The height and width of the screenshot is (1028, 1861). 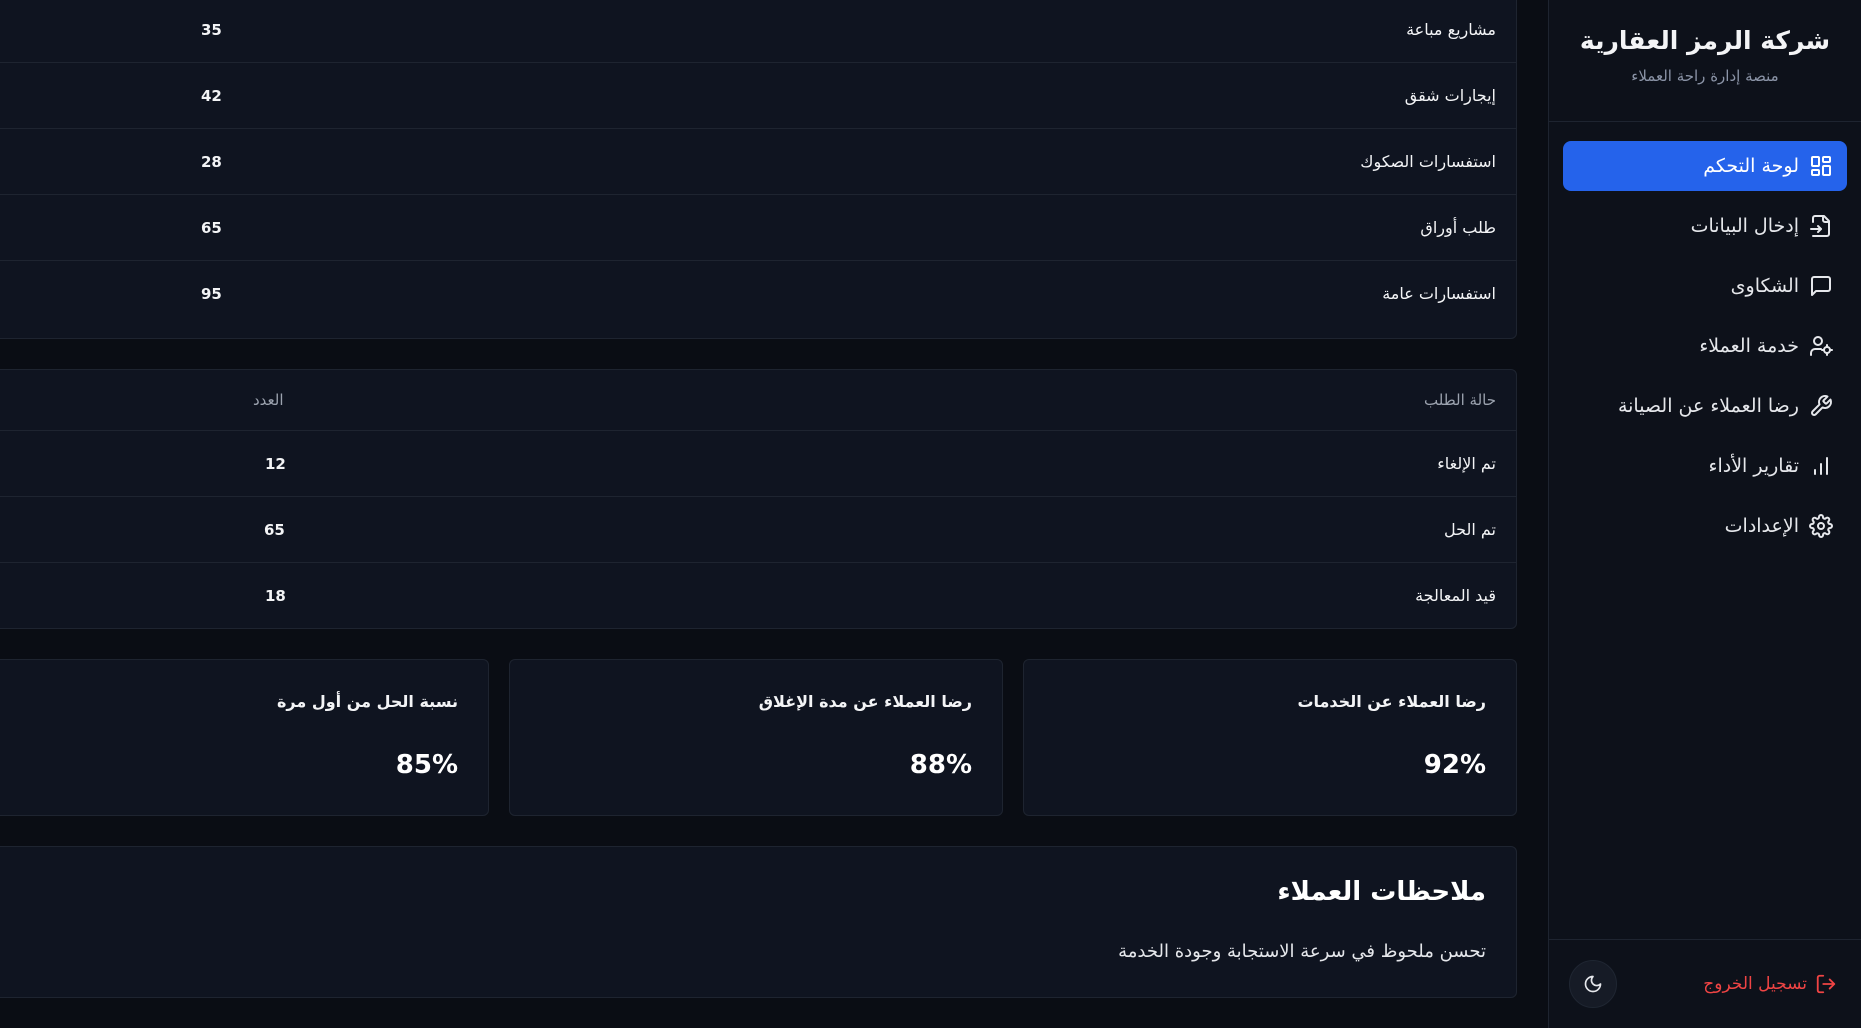 What do you see at coordinates (367, 701) in the screenshot?
I see `stat-title: نسبة الحل من أول مرة` at bounding box center [367, 701].